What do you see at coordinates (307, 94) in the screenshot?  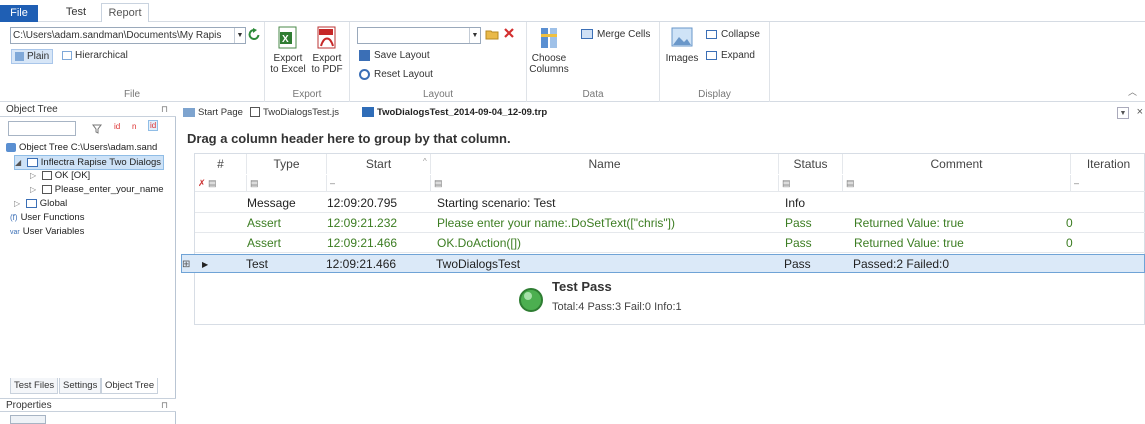 I see `export-group-label: Export` at bounding box center [307, 94].